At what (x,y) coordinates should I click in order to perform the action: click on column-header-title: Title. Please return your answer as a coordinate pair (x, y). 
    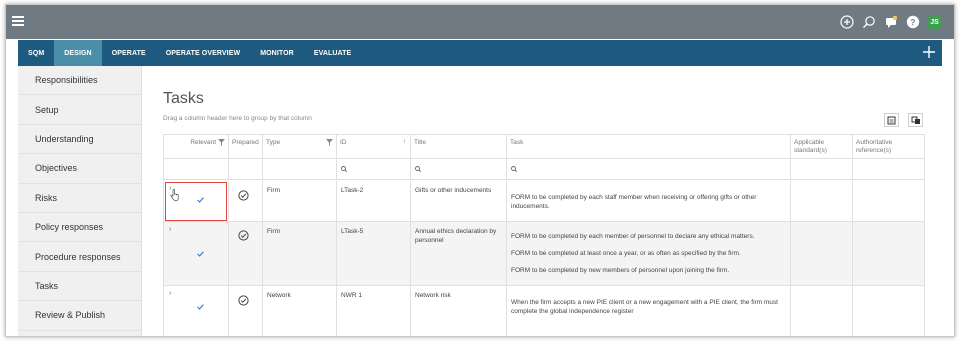
    Looking at the image, I should click on (459, 146).